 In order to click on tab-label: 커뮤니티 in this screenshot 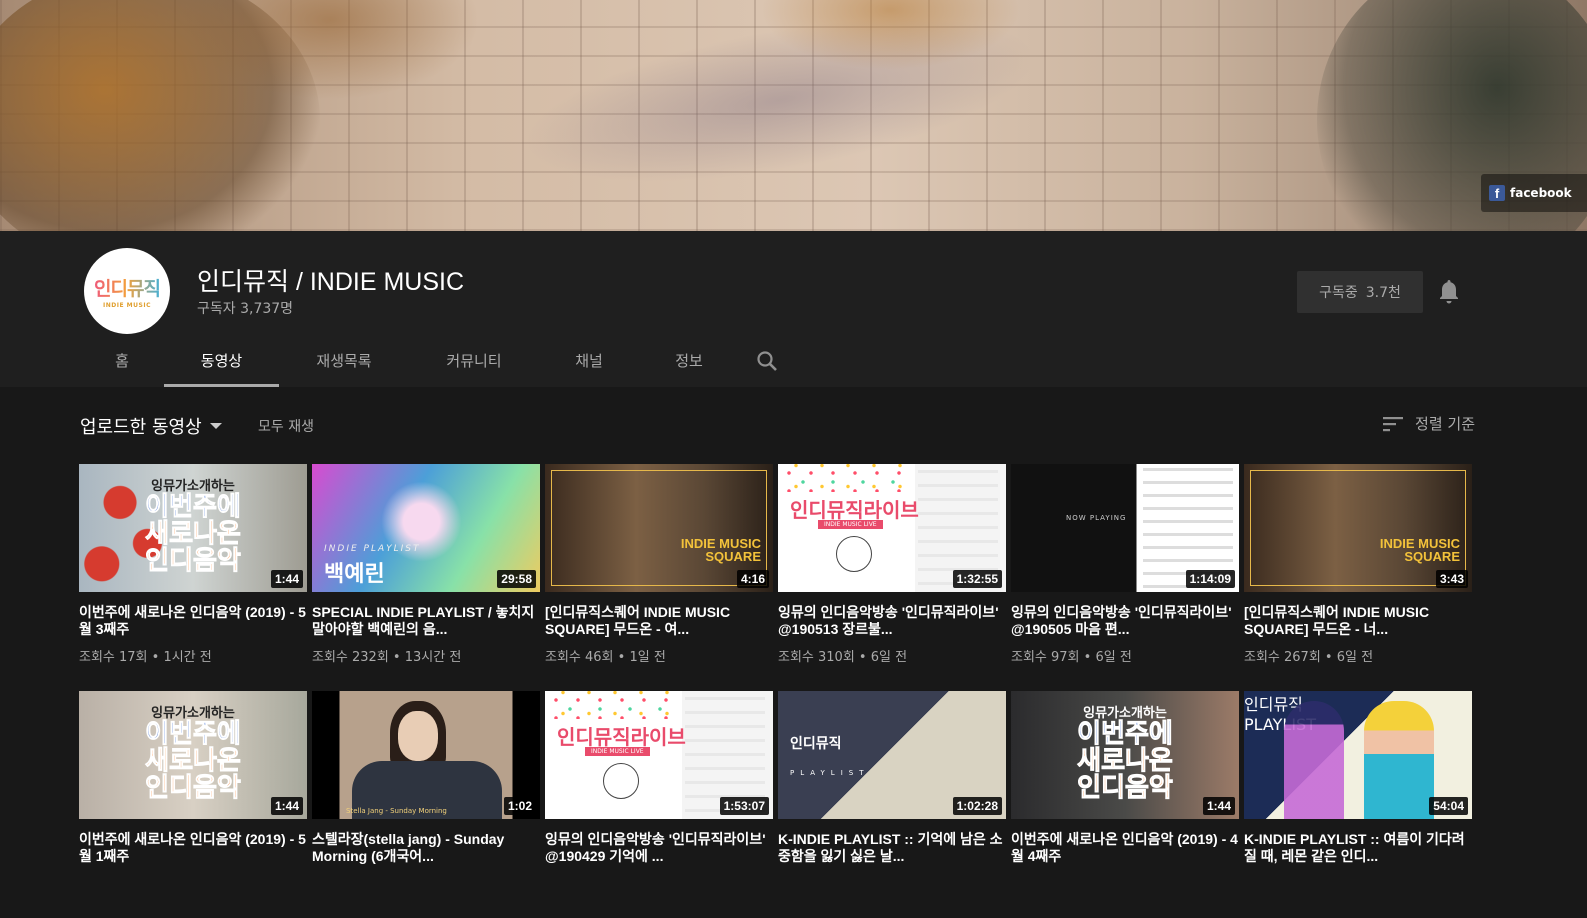, I will do `click(474, 361)`.